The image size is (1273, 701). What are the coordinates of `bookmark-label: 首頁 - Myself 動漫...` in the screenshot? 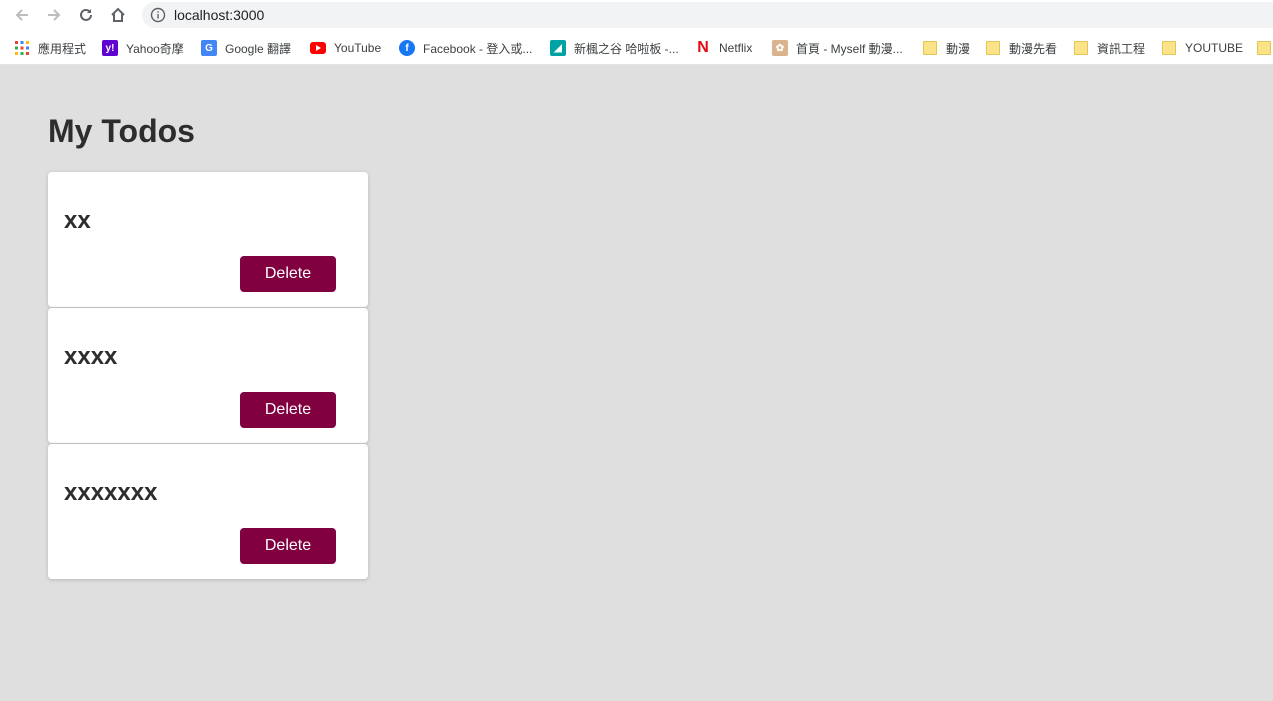 It's located at (849, 48).